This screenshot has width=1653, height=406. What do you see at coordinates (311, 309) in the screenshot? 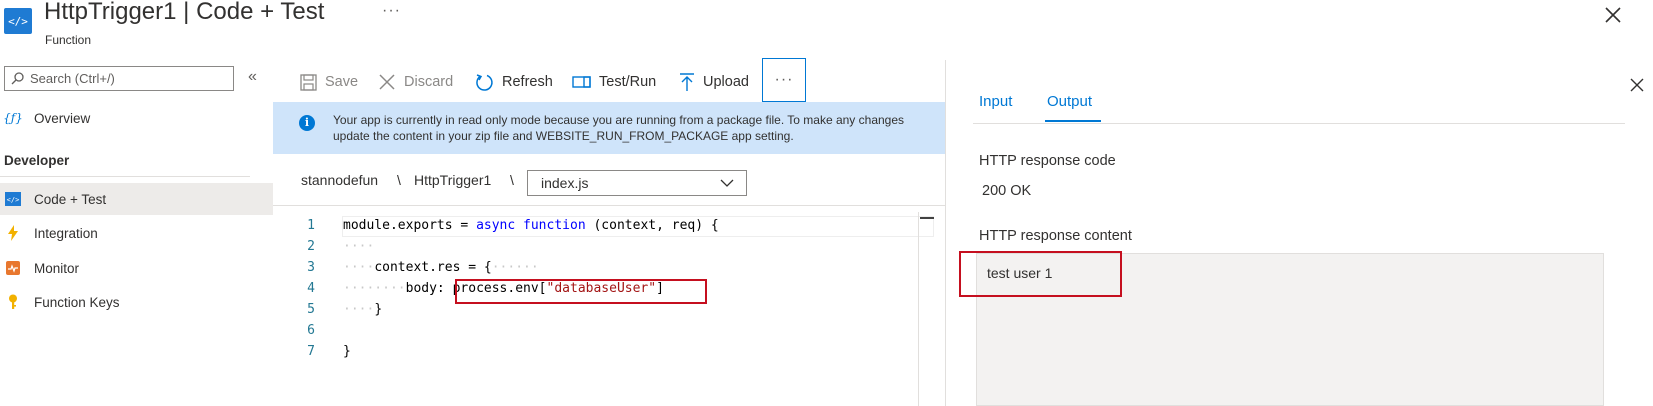
I see `line-number: 5` at bounding box center [311, 309].